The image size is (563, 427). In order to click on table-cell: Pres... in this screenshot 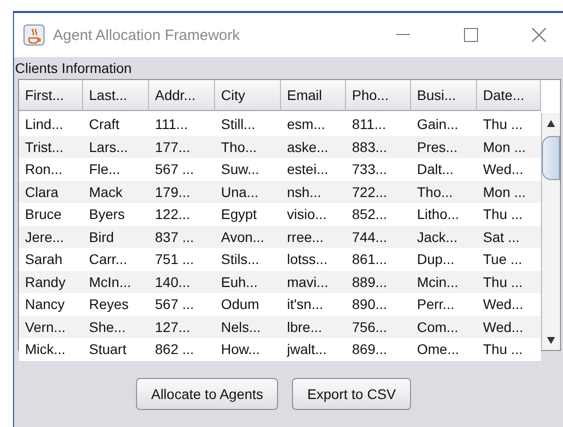, I will do `click(444, 147)`.